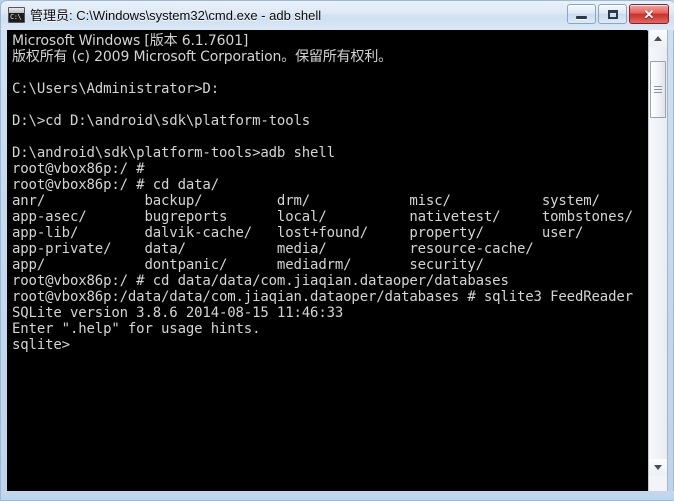 The image size is (674, 501). What do you see at coordinates (173, 153) in the screenshot?
I see `console-line: D:\android\sdk\platform-tools>adb shell` at bounding box center [173, 153].